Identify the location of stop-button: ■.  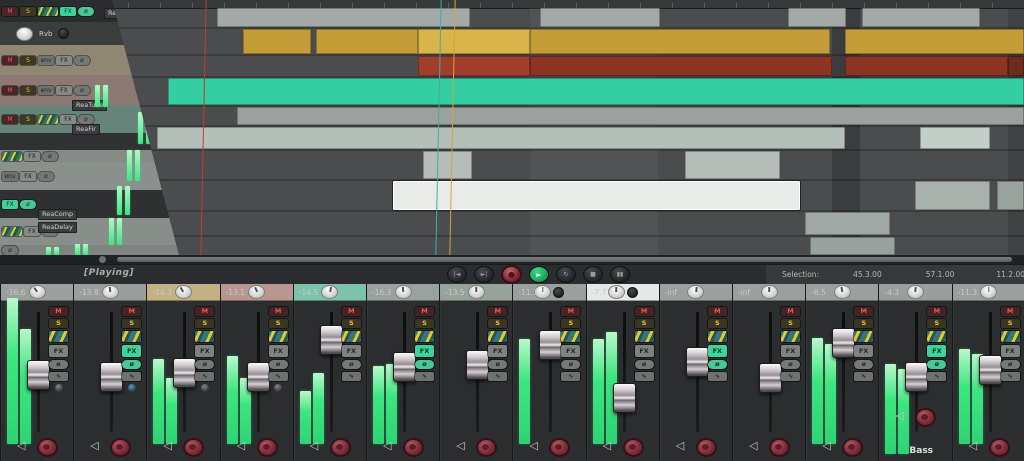
(593, 274).